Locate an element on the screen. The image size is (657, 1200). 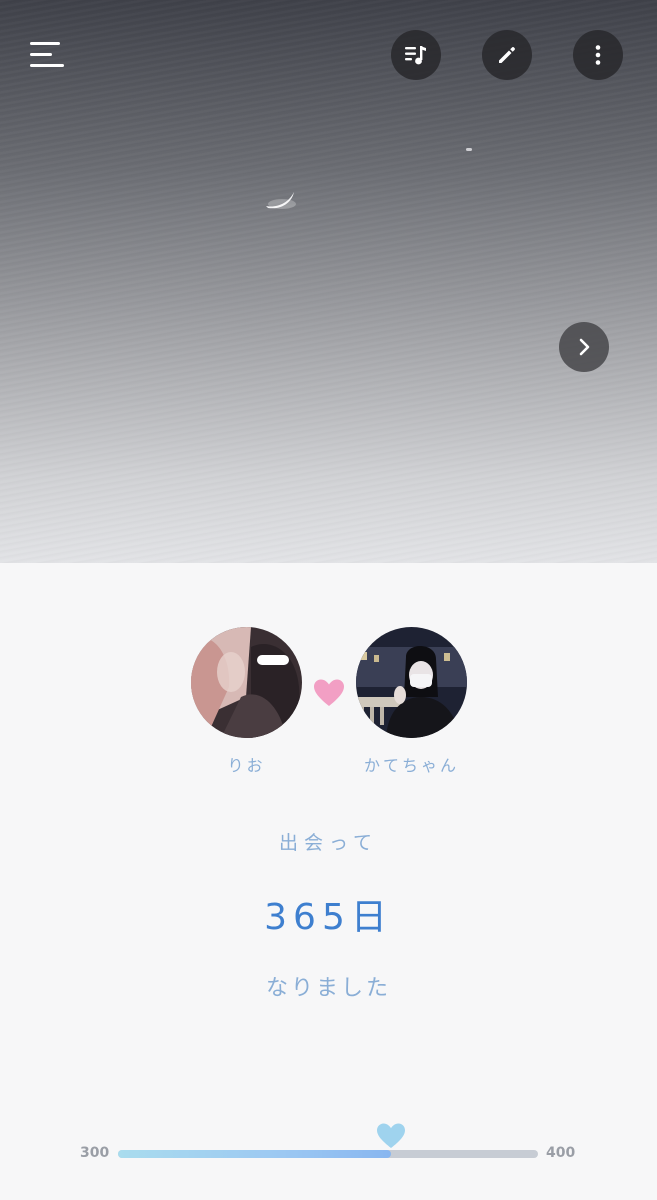
counter-prefix: 出会って is located at coordinates (328, 843).